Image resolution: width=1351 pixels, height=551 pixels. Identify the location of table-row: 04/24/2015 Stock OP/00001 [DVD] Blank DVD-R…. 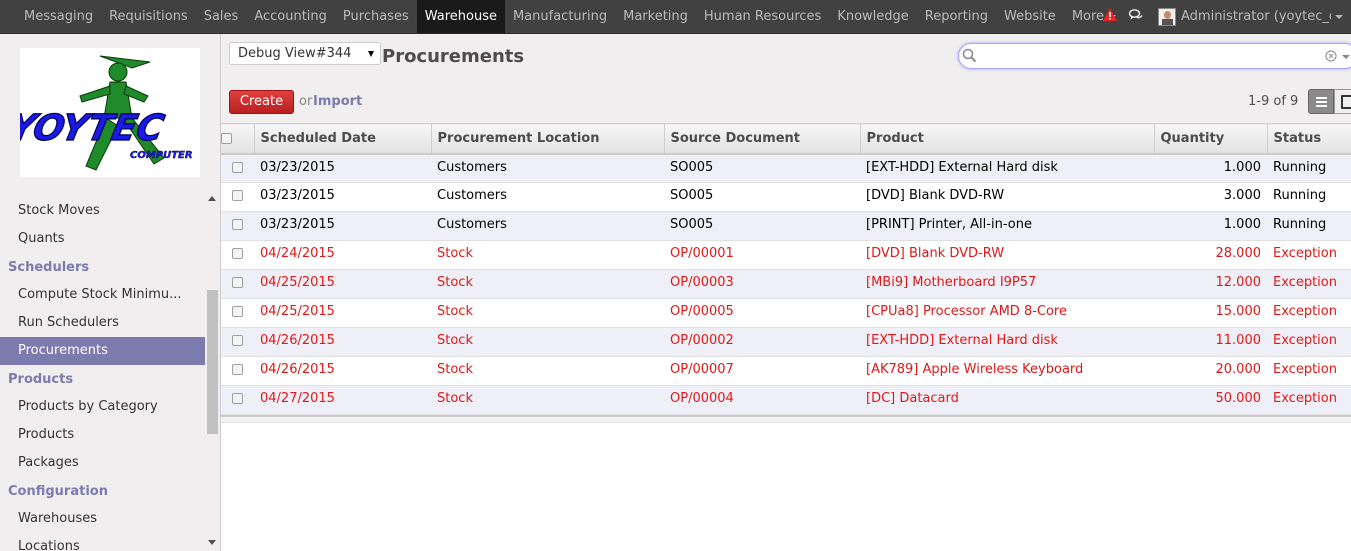
(786, 255).